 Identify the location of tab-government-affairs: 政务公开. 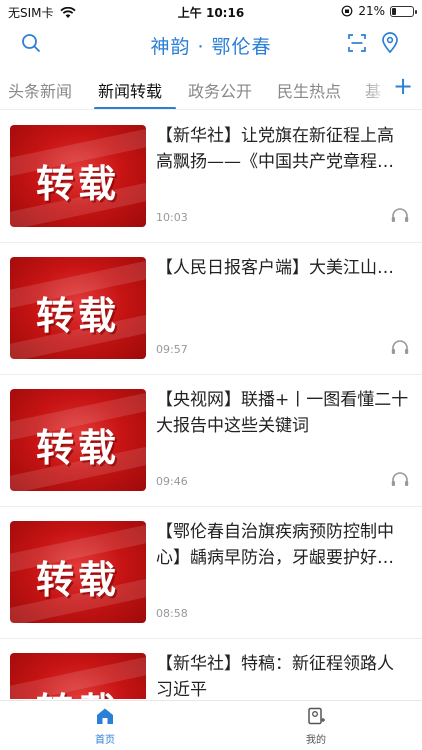
(220, 90).